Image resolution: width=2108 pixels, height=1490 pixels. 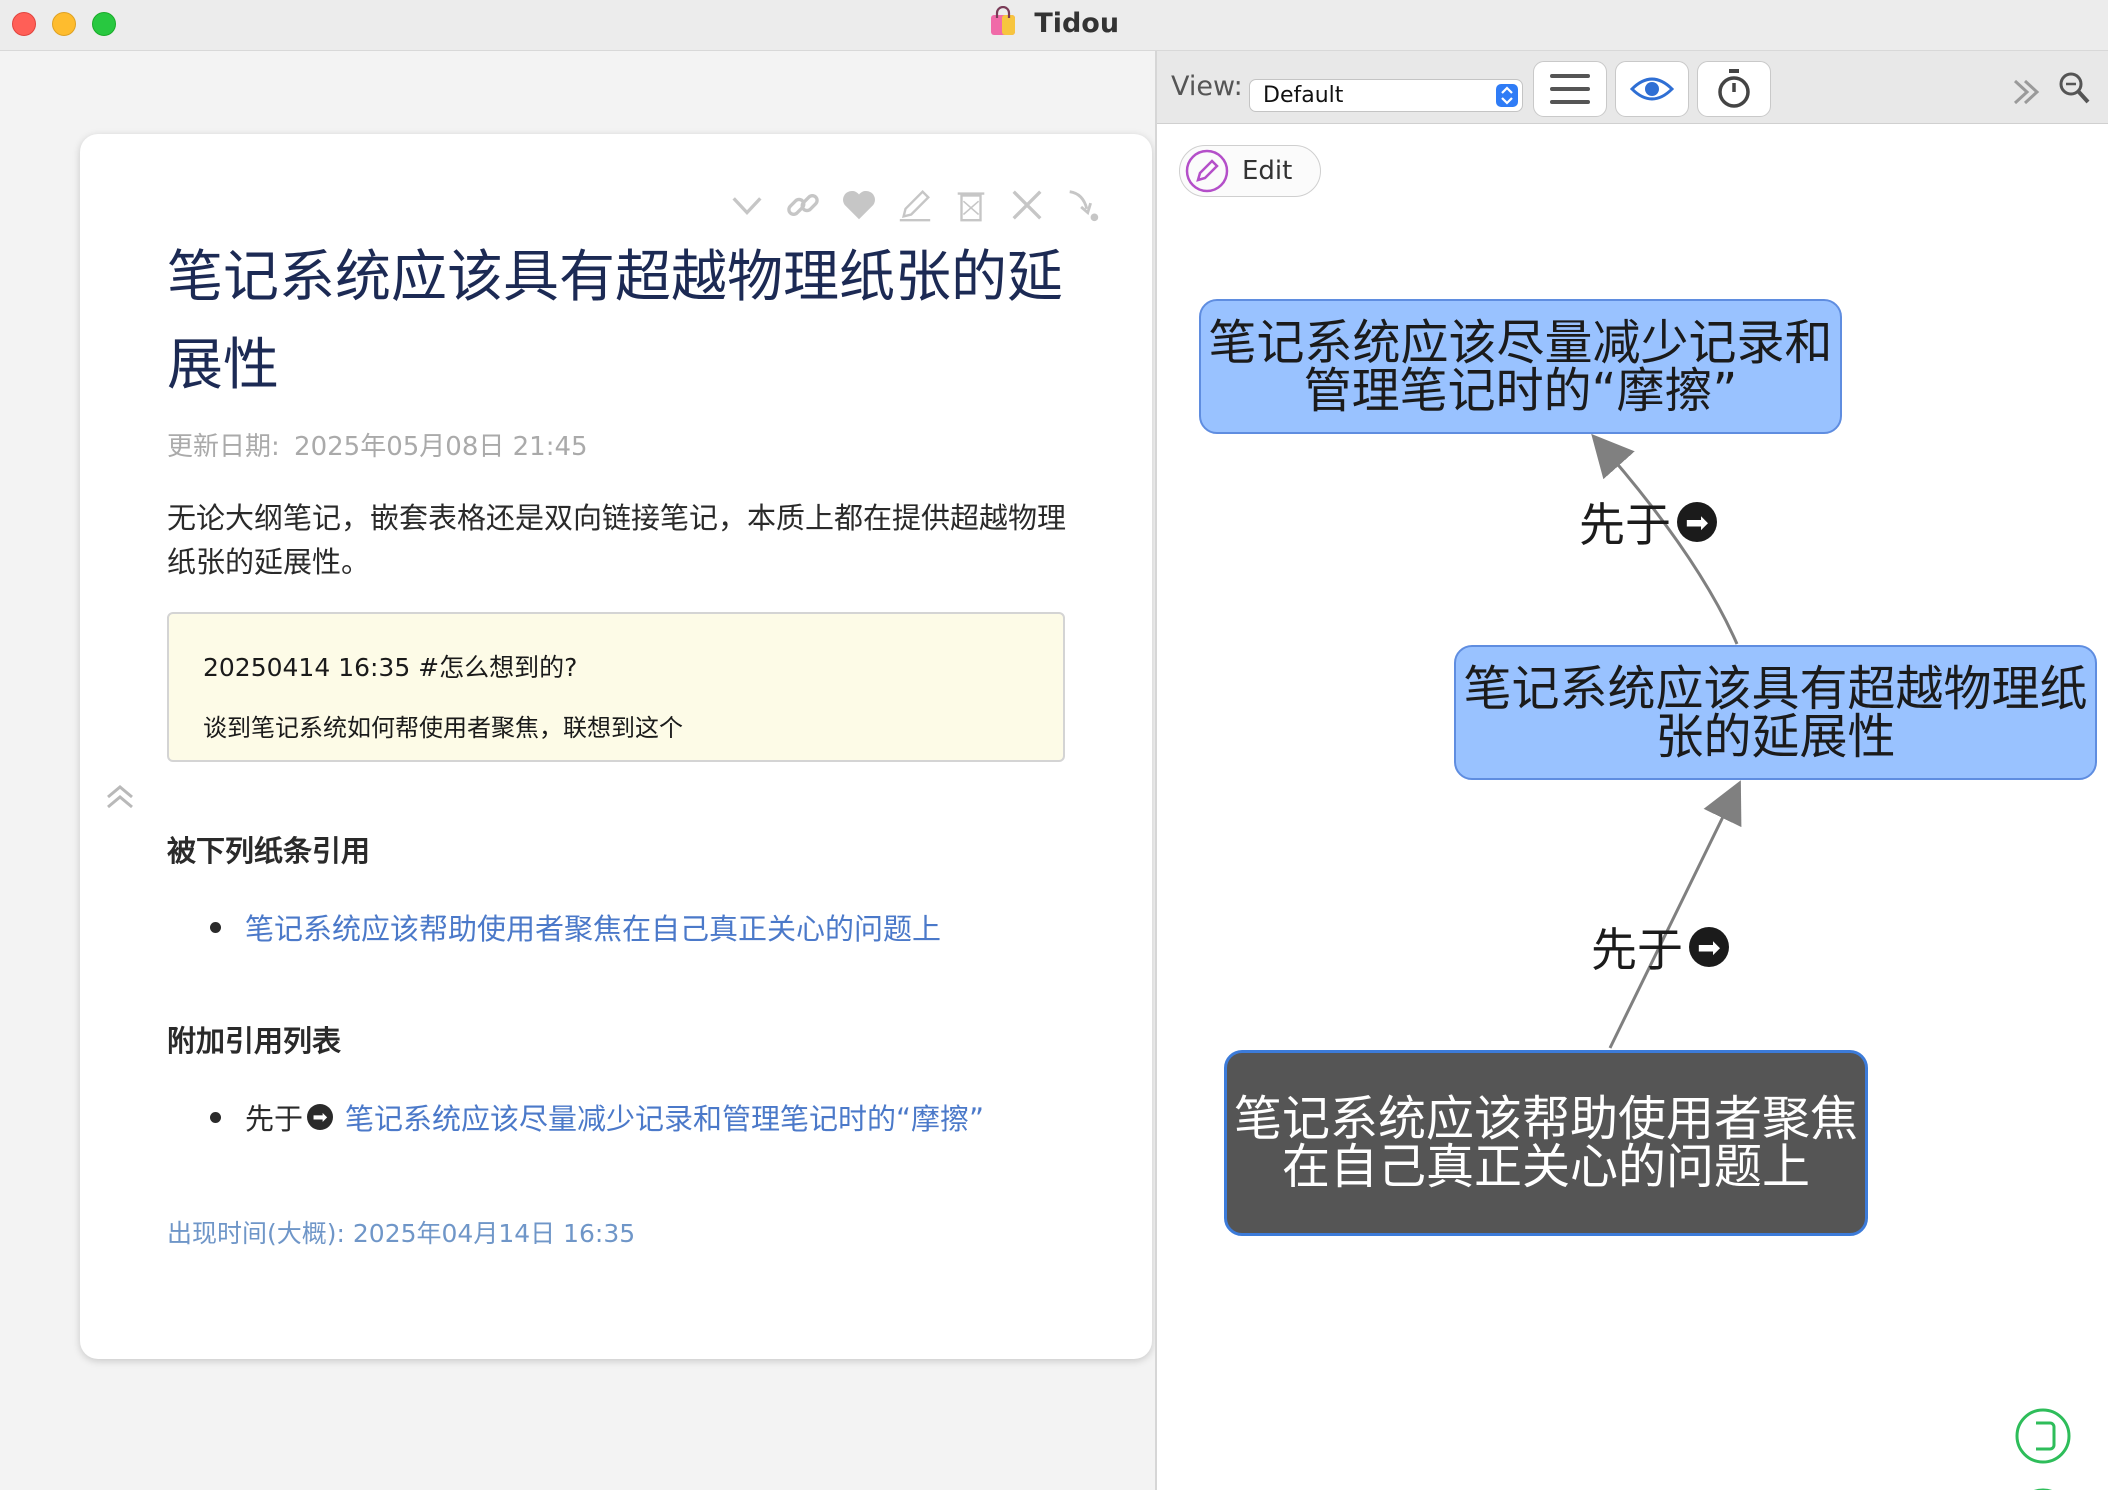 I want to click on shopping-bag-icon, so click(x=1007, y=22).